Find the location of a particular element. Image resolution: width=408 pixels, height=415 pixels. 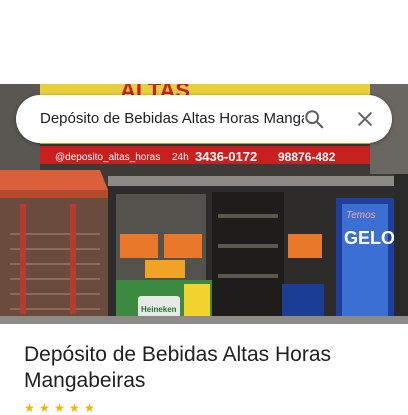

search-icon is located at coordinates (314, 119).